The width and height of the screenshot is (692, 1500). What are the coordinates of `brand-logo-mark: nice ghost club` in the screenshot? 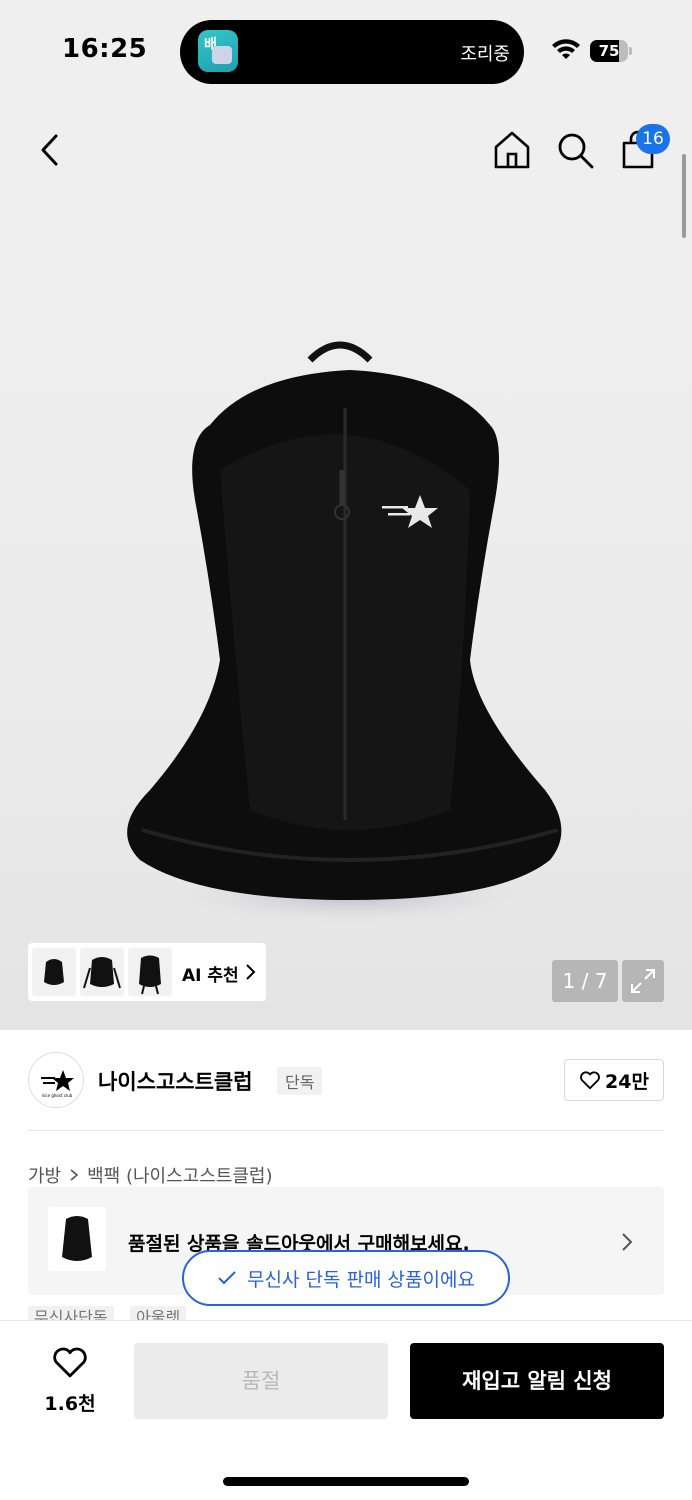 It's located at (57, 1084).